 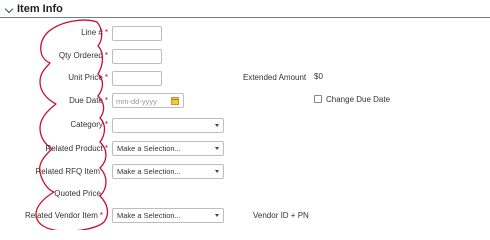 What do you see at coordinates (137, 56) in the screenshot?
I see `qty-ordered-input` at bounding box center [137, 56].